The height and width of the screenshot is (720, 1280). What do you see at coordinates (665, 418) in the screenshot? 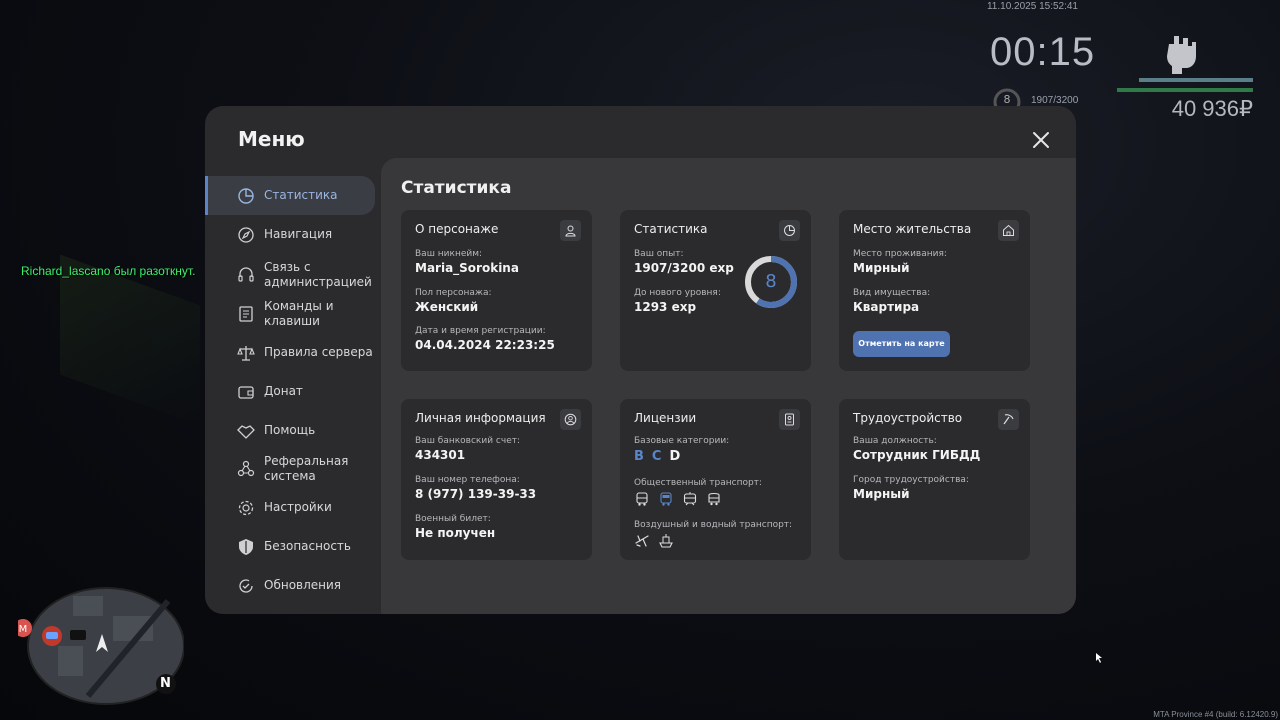
I see `card-title: Лицензии` at bounding box center [665, 418].